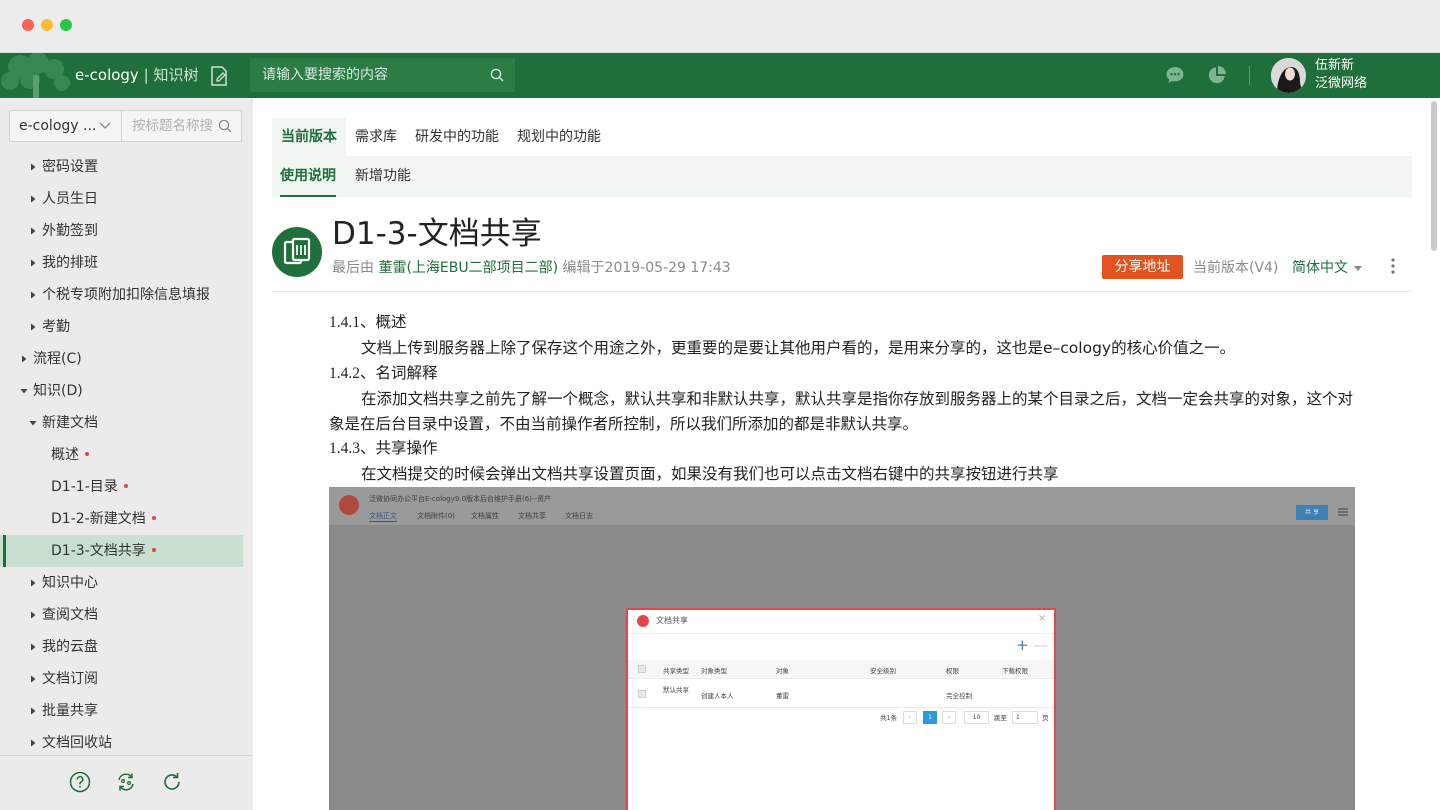 This screenshot has width=1440, height=810. I want to click on screenshot-tab: 文档属性, so click(485, 516).